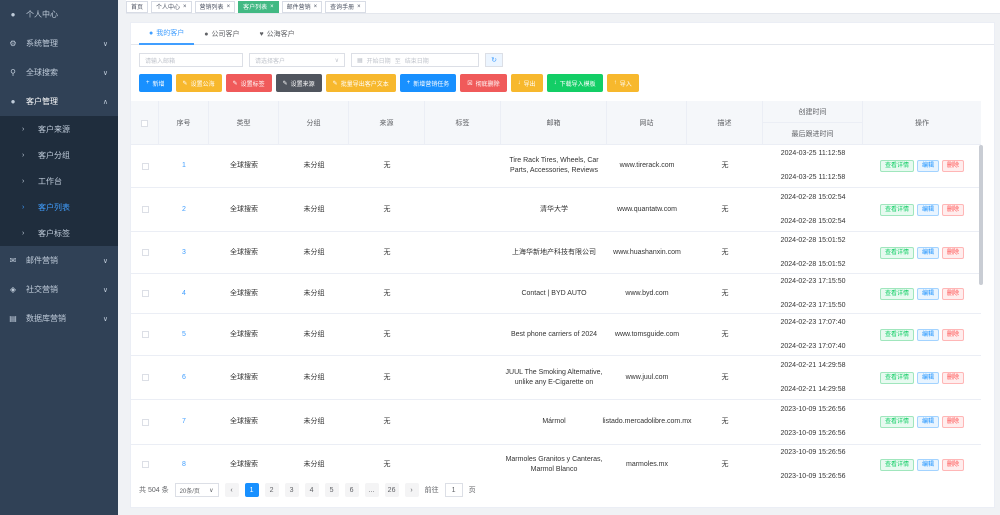 The width and height of the screenshot is (1000, 515). Describe the element at coordinates (59, 233) in the screenshot. I see `sidebar-sub-tags: › 客户标签` at that location.